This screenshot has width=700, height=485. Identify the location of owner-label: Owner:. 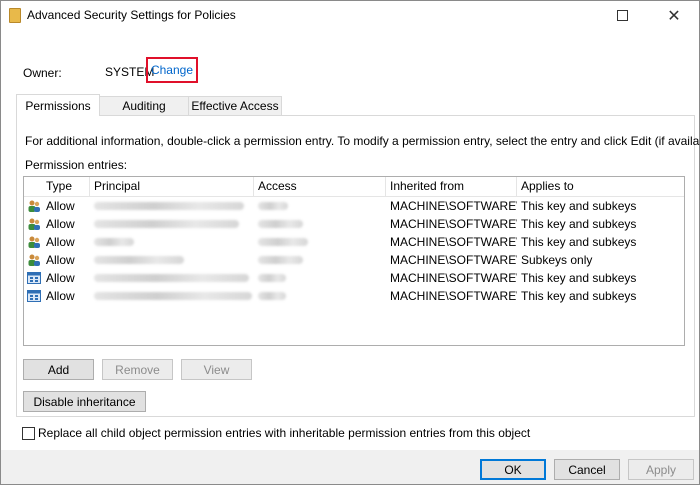
(42, 73).